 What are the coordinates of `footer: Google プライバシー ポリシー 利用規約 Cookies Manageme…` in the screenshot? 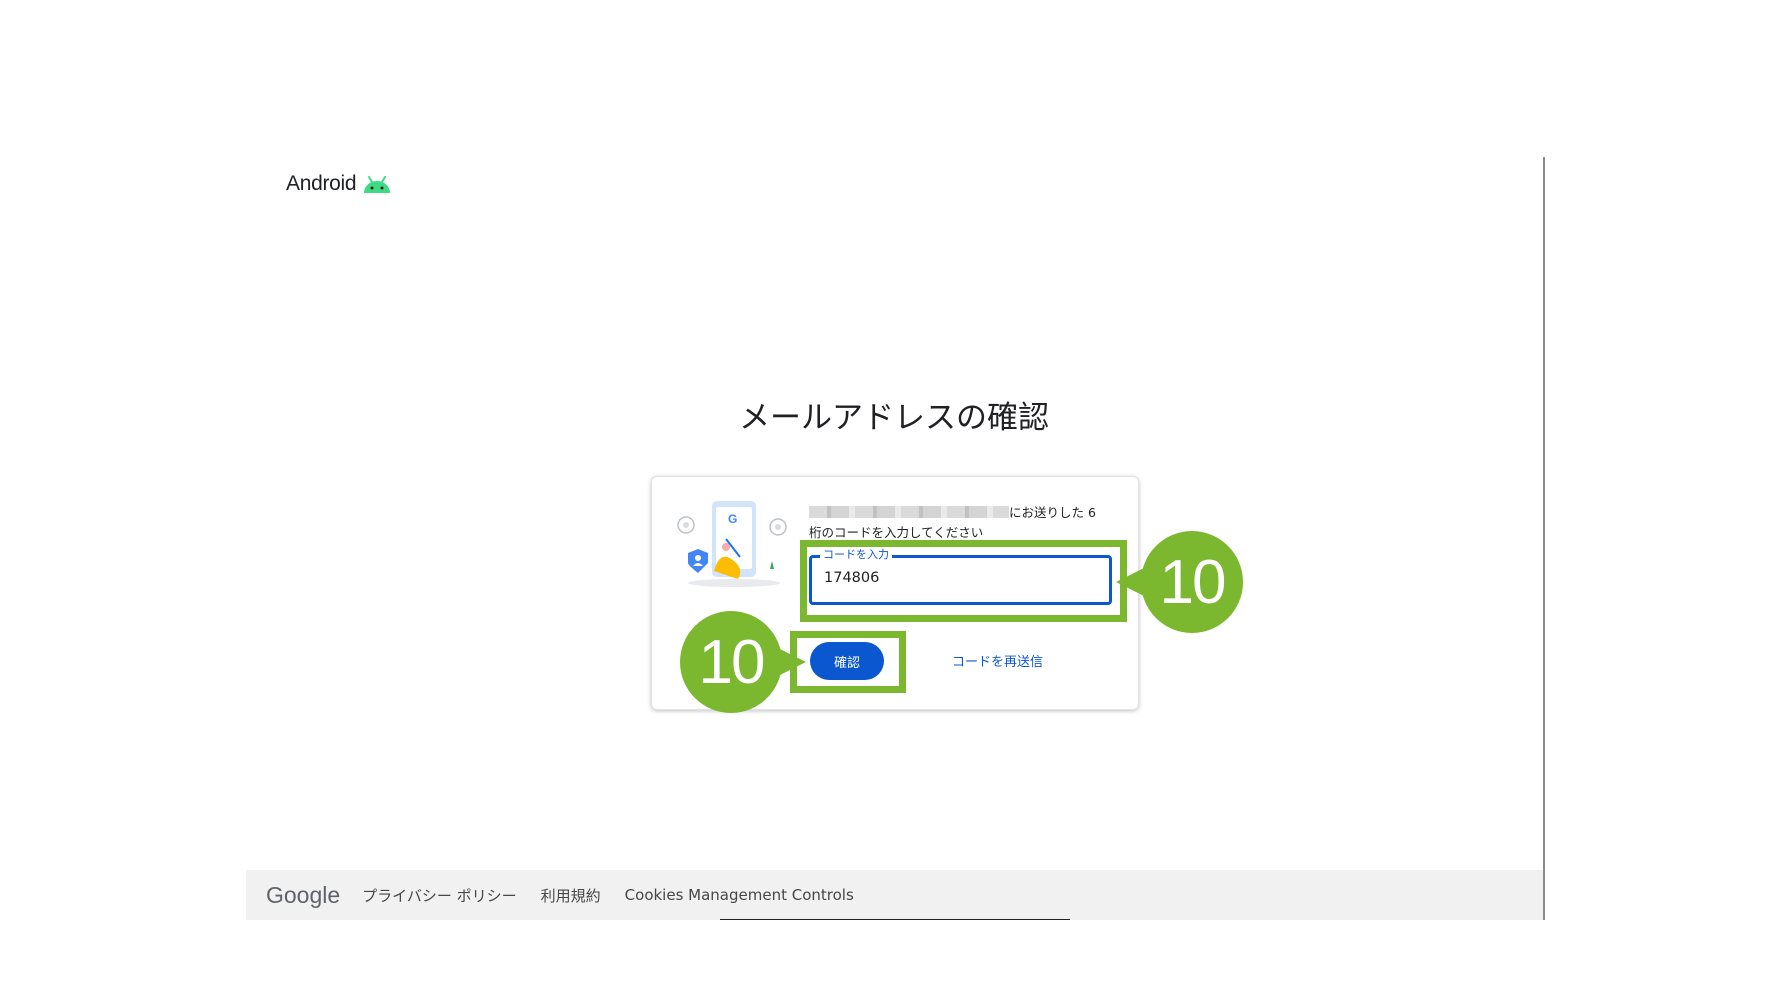 It's located at (894, 895).